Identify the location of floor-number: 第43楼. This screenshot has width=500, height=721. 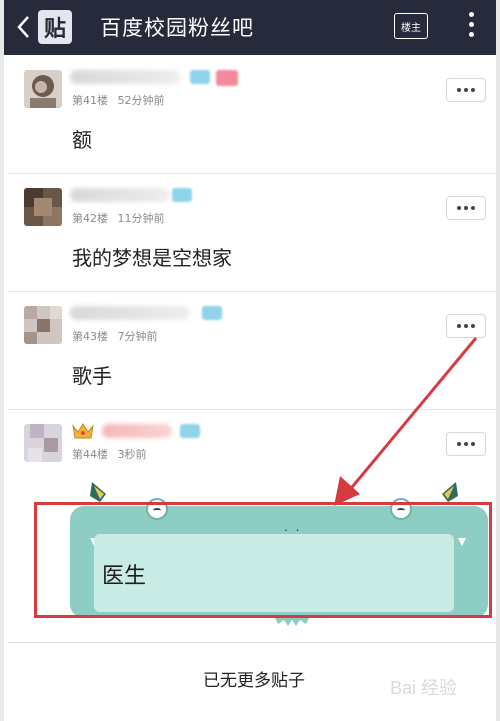
(90, 336).